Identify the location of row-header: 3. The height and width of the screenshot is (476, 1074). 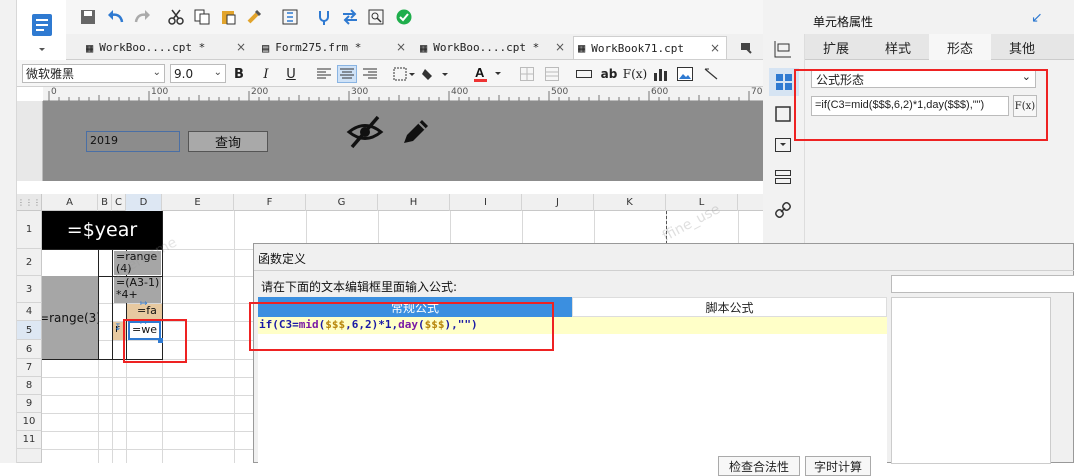
(29, 289).